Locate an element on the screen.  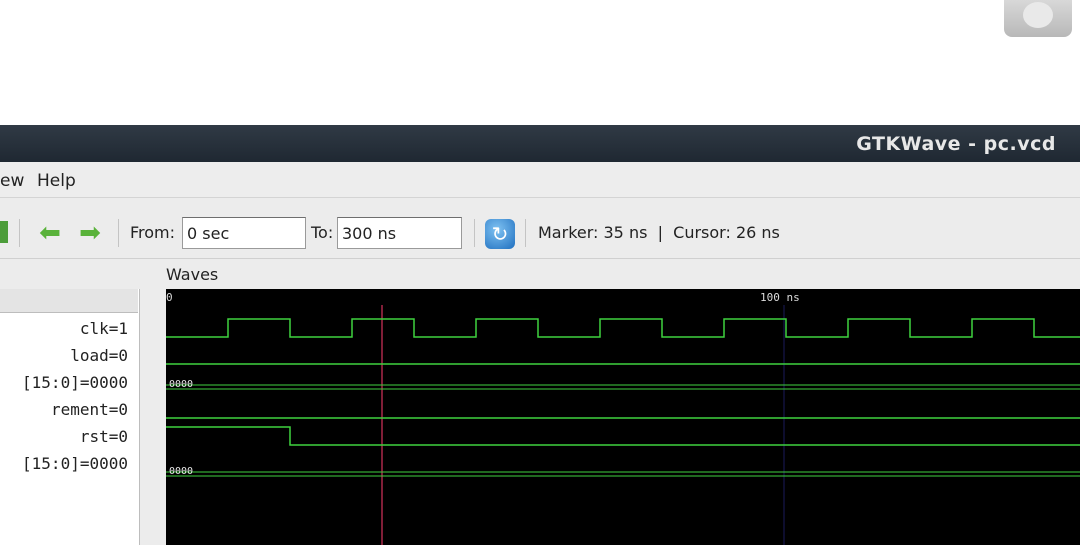
window-title: GTKWave - pc.vcd is located at coordinates (956, 144).